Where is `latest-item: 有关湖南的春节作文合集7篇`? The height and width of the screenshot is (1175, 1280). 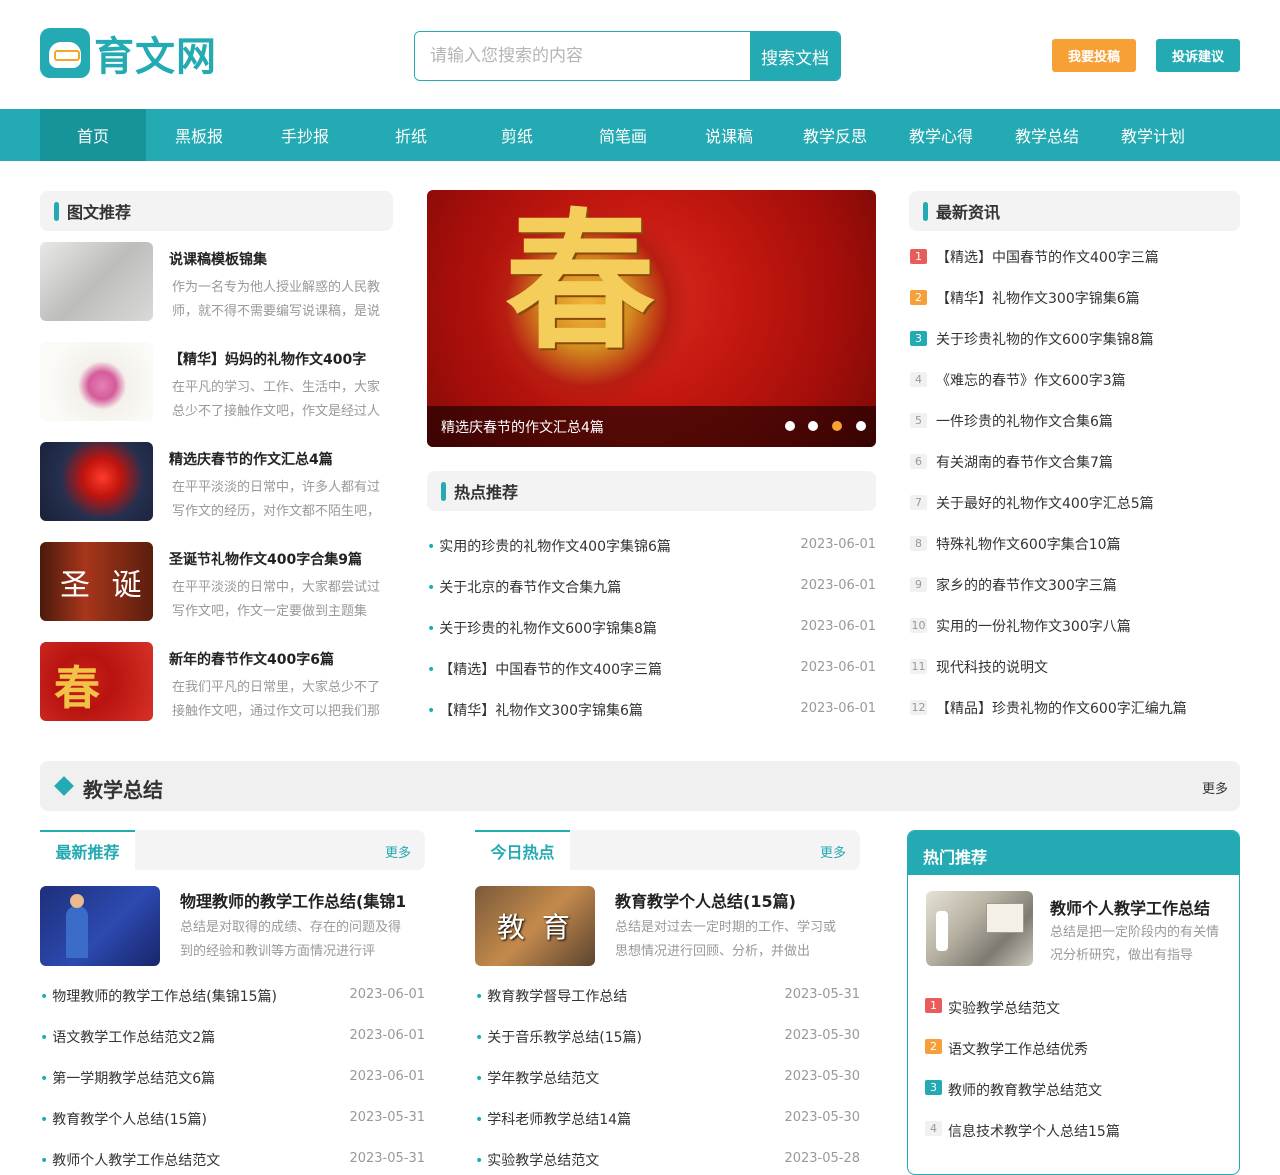
latest-item: 有关湖南的春节作文合集7篇 is located at coordinates (1024, 462).